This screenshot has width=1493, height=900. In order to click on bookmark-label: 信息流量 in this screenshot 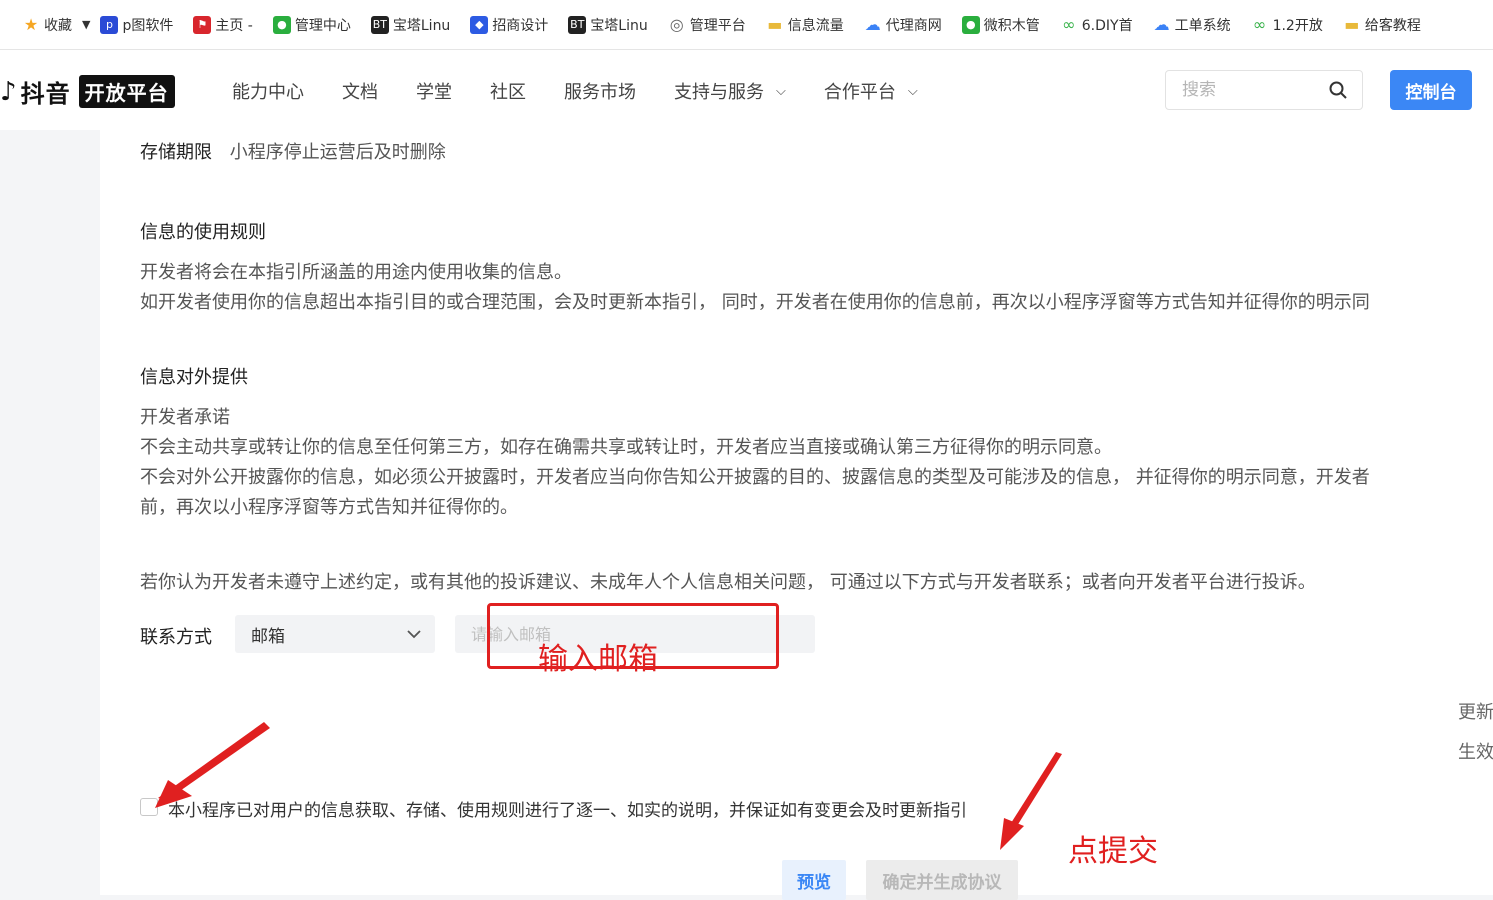, I will do `click(815, 25)`.